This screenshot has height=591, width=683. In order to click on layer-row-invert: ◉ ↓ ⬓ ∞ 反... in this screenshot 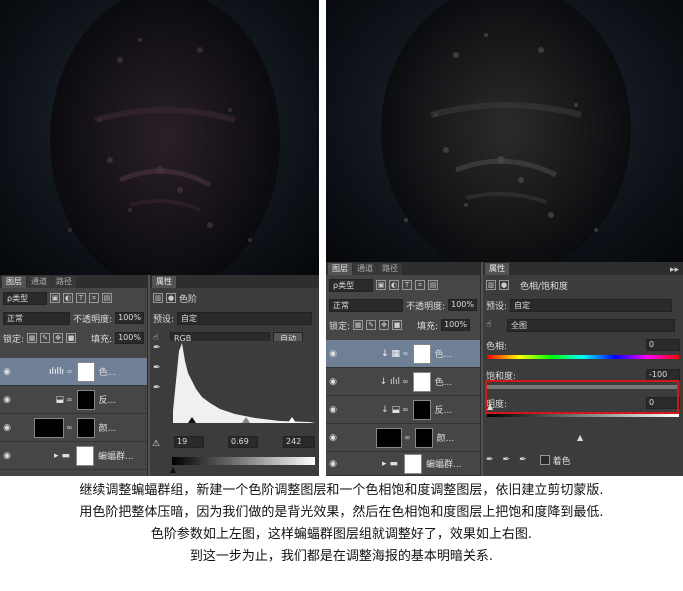, I will do `click(403, 410)`.